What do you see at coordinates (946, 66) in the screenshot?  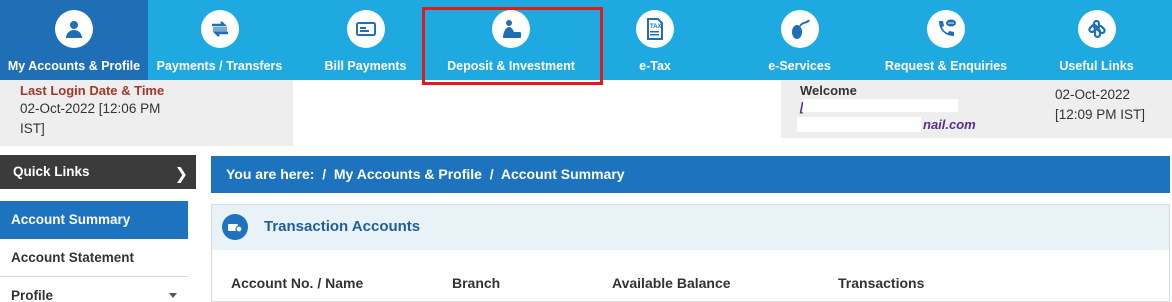 I see `nav-label: Request & Enquiries` at bounding box center [946, 66].